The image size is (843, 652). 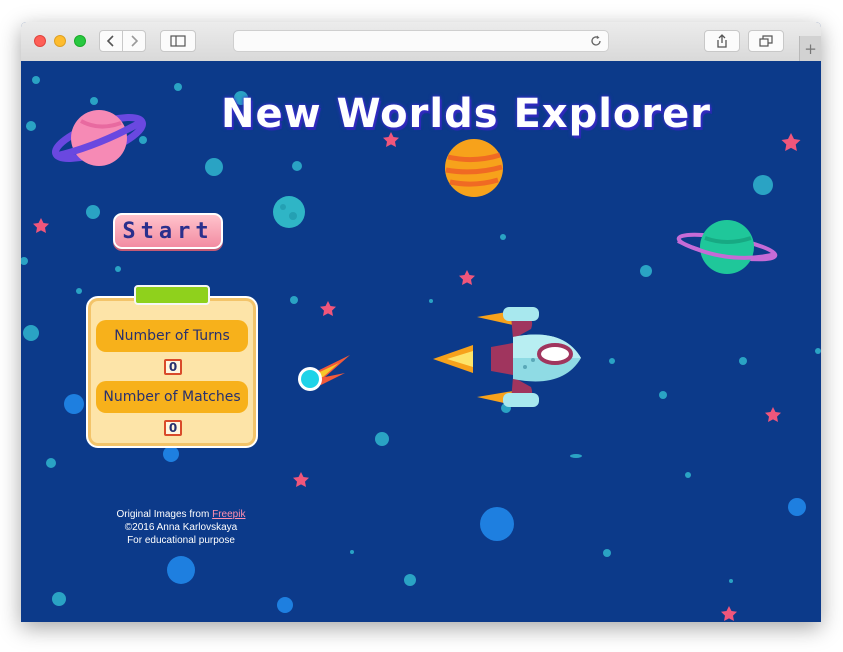 I want to click on credits-line-1: Original Images from Freepik, so click(x=181, y=514).